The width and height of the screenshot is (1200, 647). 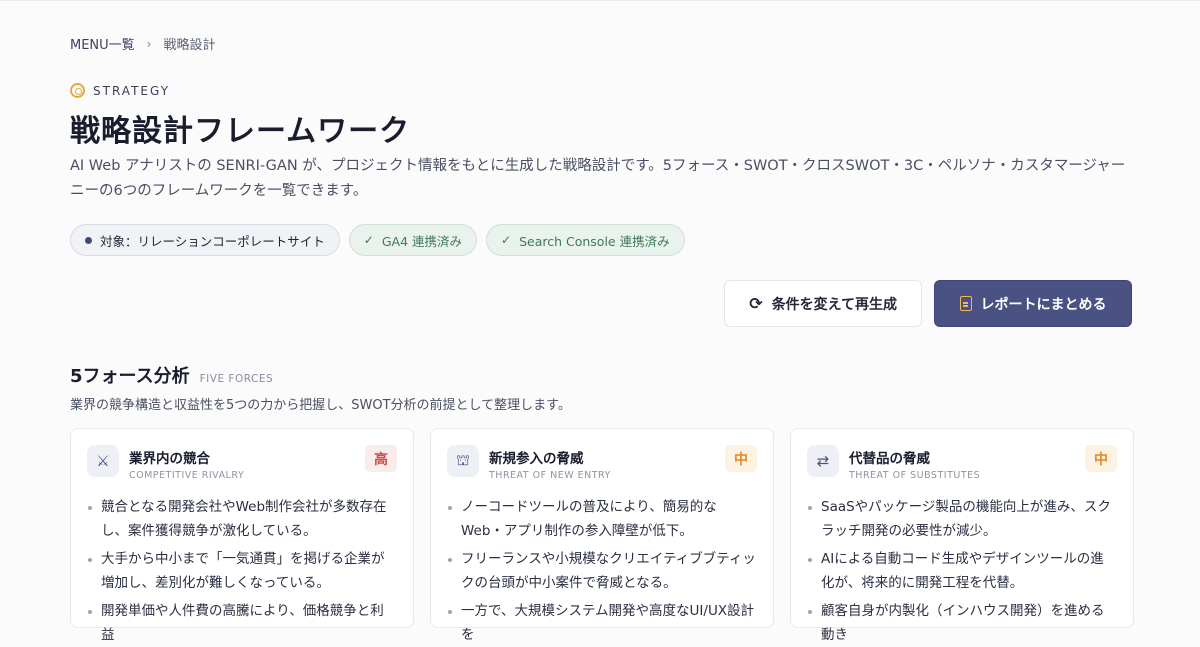 I want to click on breadcrumb: MENU一覧 › 戦略設計, so click(x=143, y=44).